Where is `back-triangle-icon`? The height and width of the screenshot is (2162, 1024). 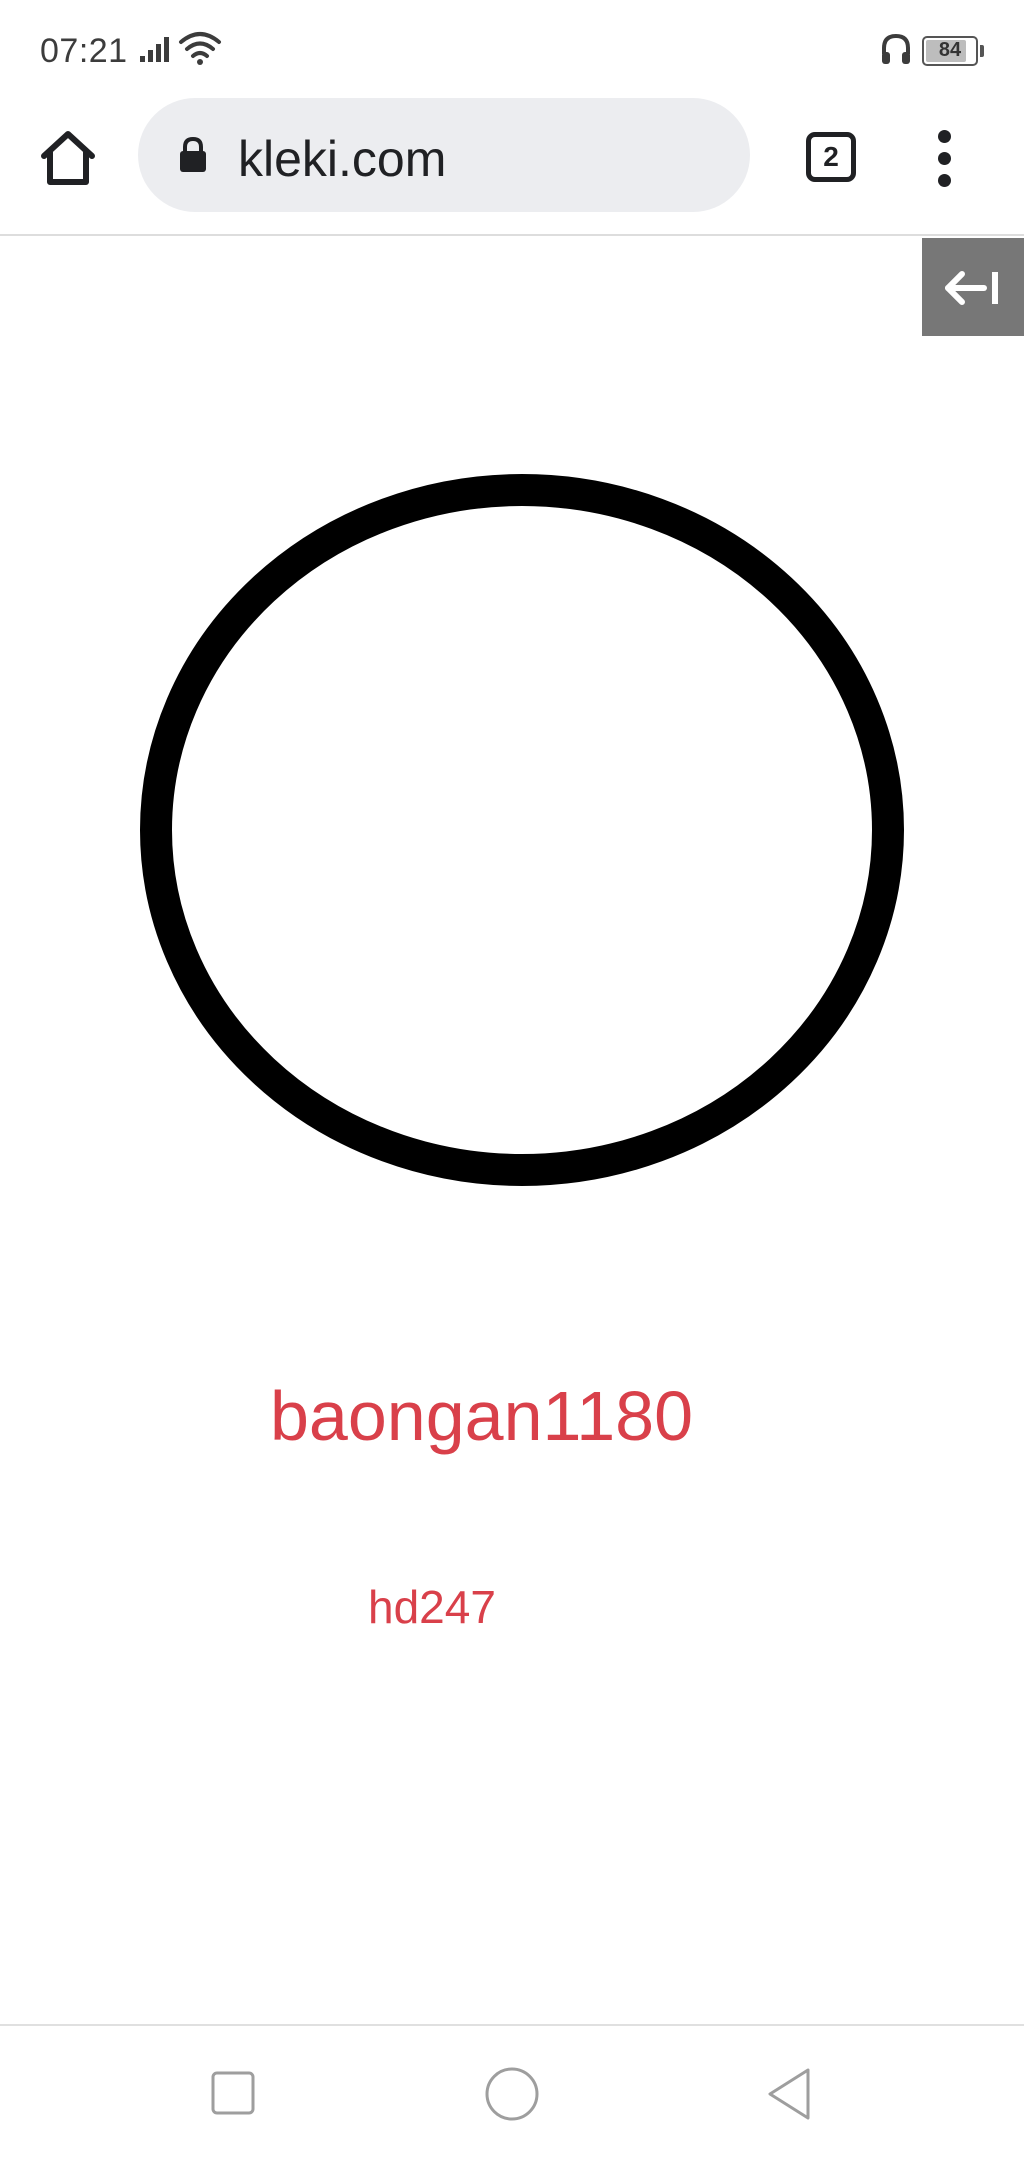 back-triangle-icon is located at coordinates (789, 2096).